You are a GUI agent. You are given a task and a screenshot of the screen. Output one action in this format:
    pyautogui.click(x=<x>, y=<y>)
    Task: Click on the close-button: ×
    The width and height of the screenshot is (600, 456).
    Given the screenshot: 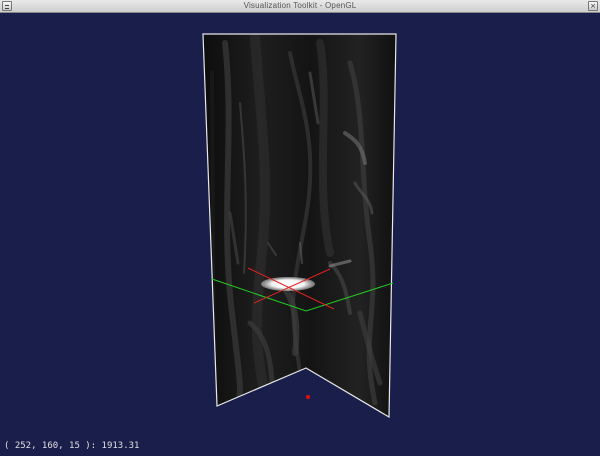 What is the action you would take?
    pyautogui.click(x=593, y=6)
    